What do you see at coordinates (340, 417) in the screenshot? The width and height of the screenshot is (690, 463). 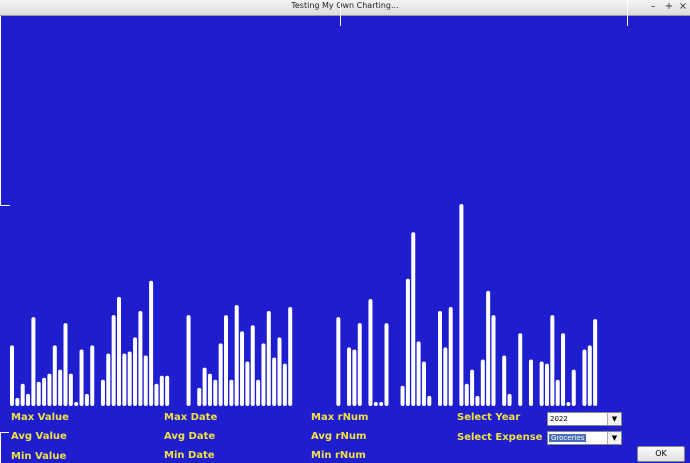 I see `max-rnum-label: Max rNum` at bounding box center [340, 417].